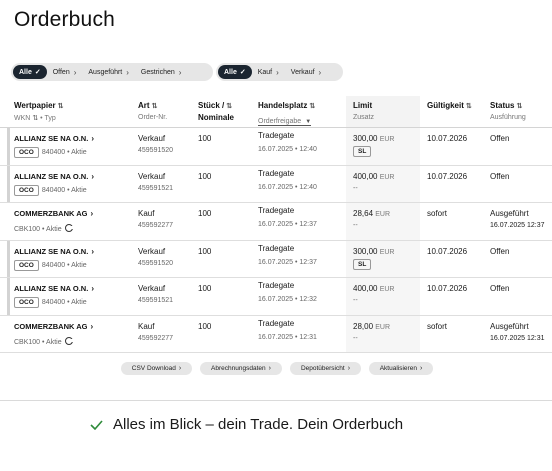  What do you see at coordinates (37, 72) in the screenshot?
I see `check-icon: ✓` at bounding box center [37, 72].